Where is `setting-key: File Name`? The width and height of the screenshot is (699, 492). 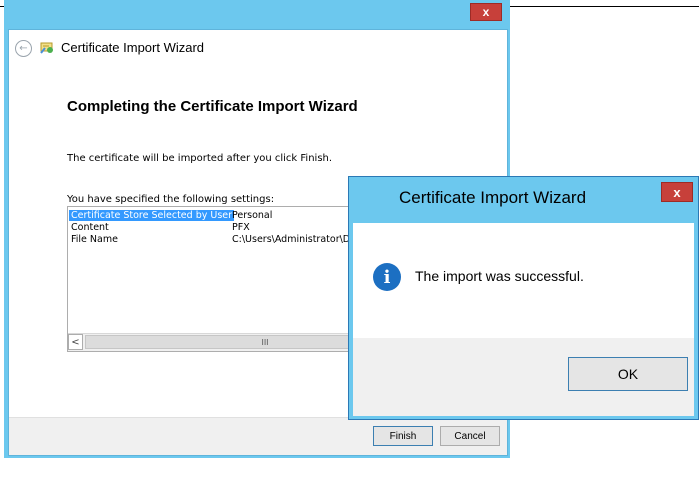 setting-key: File Name is located at coordinates (94, 239).